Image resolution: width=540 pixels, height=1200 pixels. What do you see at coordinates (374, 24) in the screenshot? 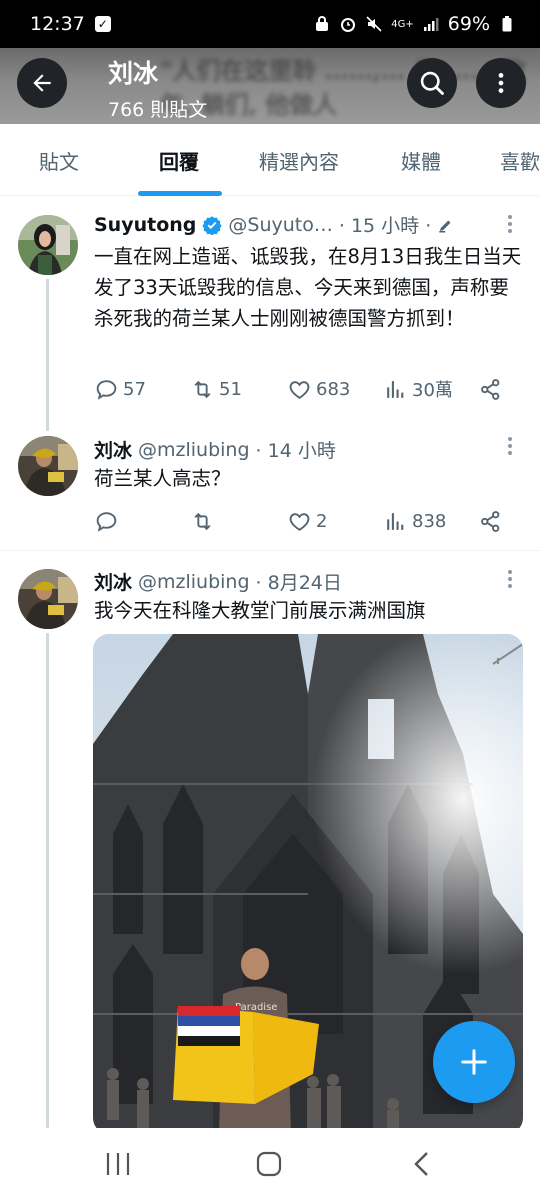
I see `mute-icon` at bounding box center [374, 24].